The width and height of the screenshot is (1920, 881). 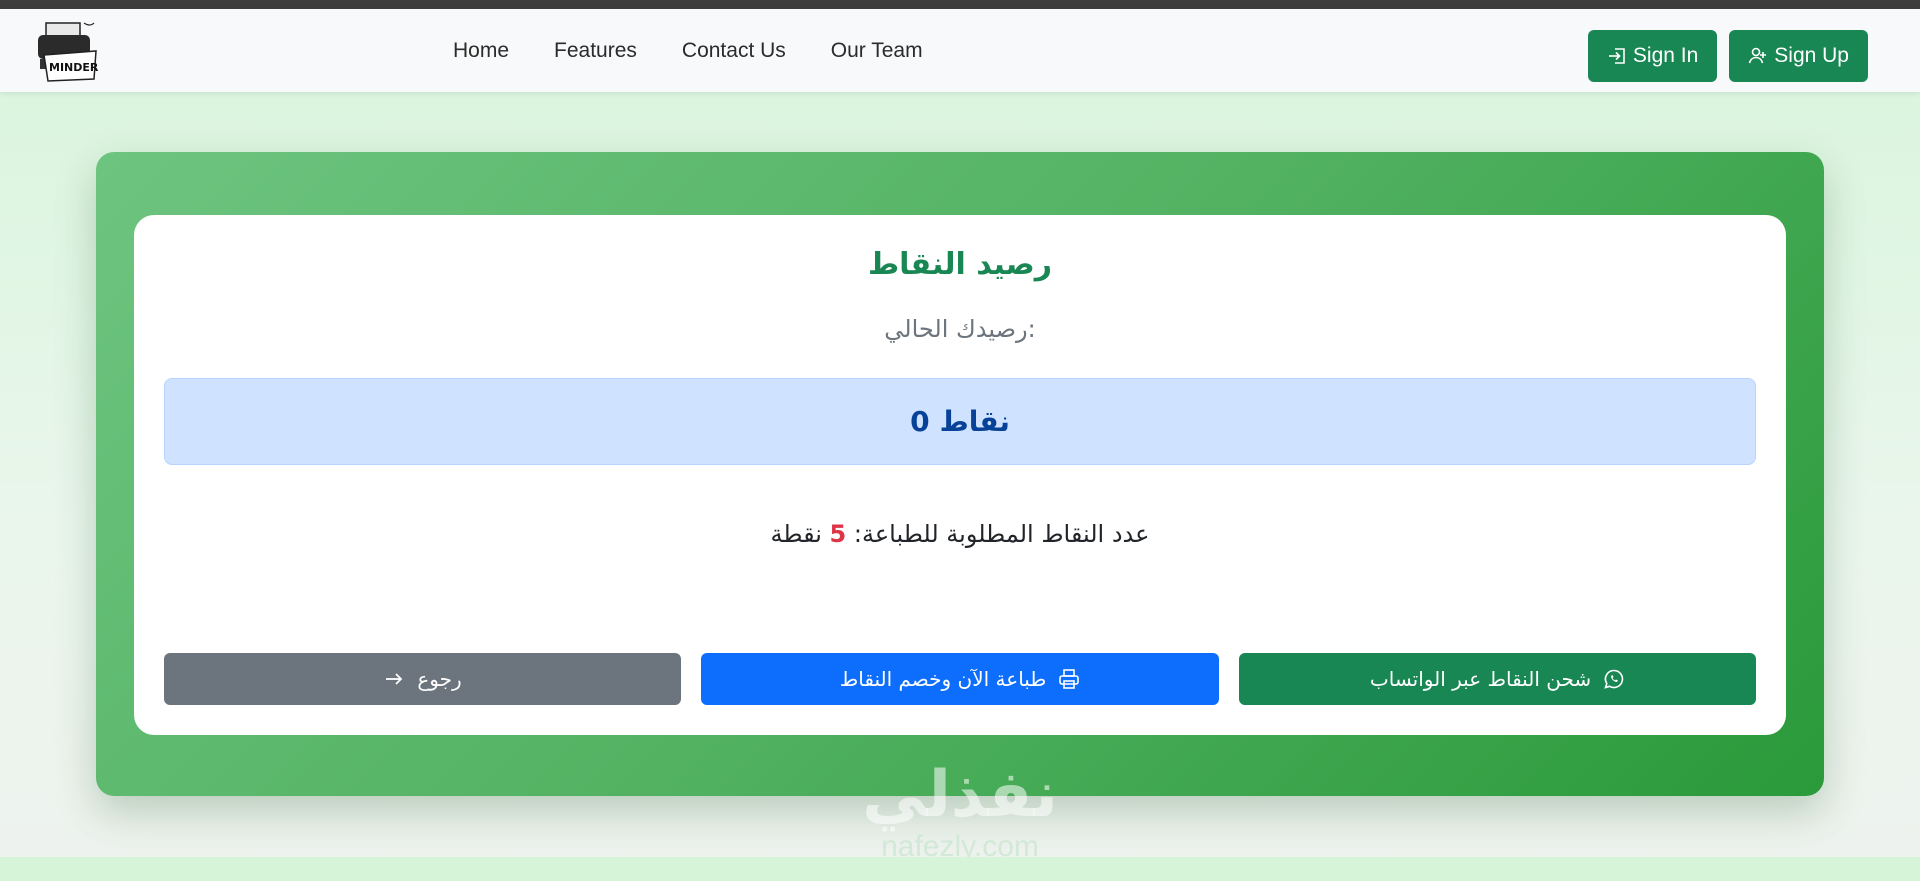 What do you see at coordinates (439, 679) in the screenshot?
I see `back-label: رجوع` at bounding box center [439, 679].